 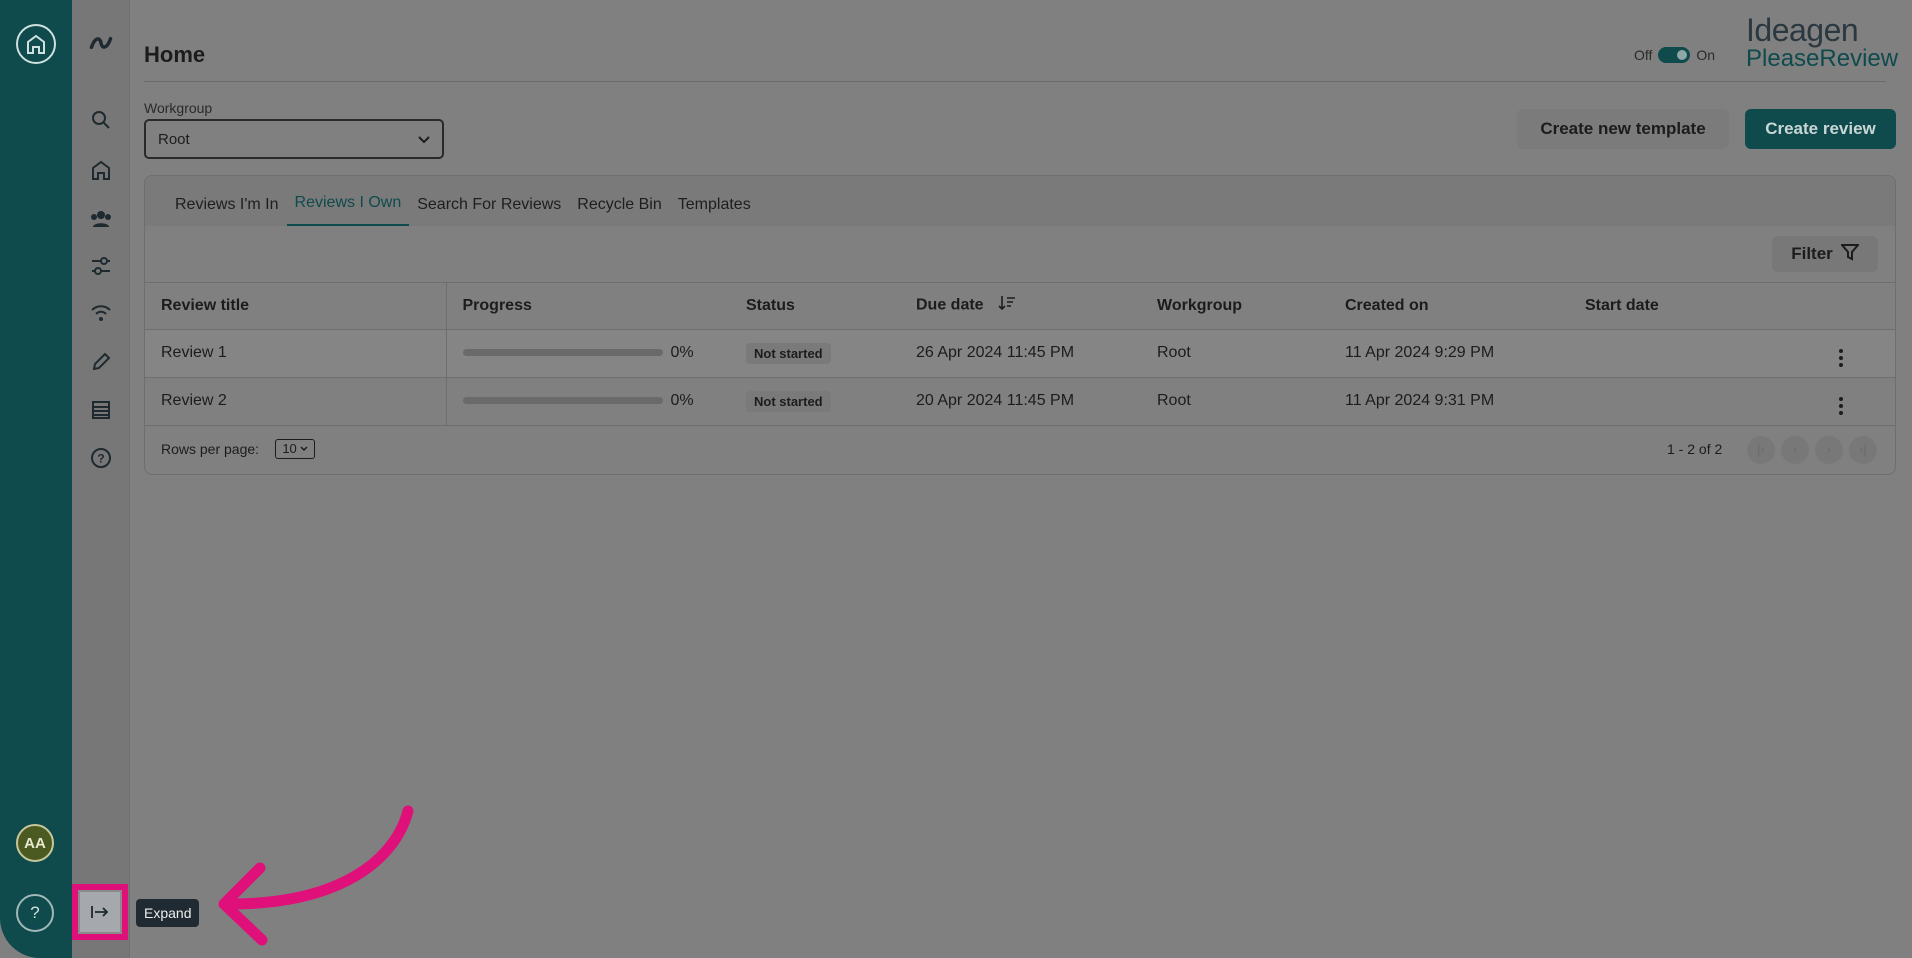 I want to click on toggle-off-label: Off, so click(x=1643, y=55).